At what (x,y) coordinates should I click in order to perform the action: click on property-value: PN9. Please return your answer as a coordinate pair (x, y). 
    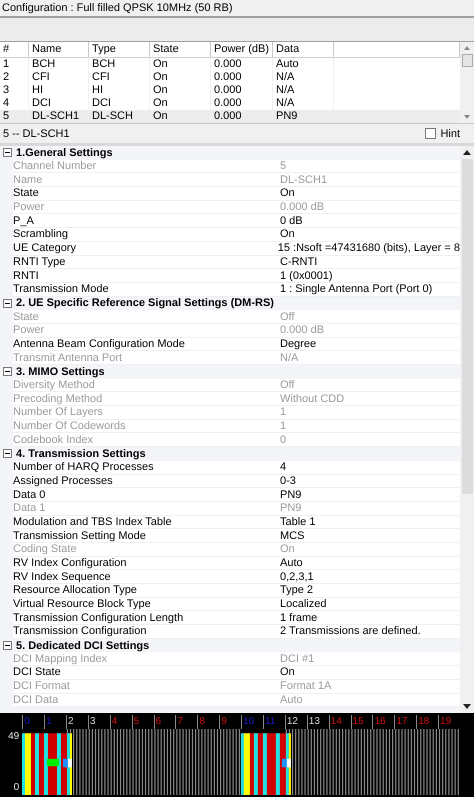
    Looking at the image, I should click on (291, 494).